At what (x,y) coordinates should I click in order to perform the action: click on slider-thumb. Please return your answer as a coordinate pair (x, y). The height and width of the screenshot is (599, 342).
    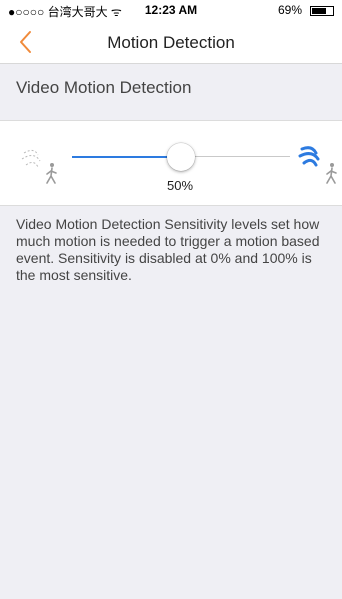
    Looking at the image, I should click on (181, 157).